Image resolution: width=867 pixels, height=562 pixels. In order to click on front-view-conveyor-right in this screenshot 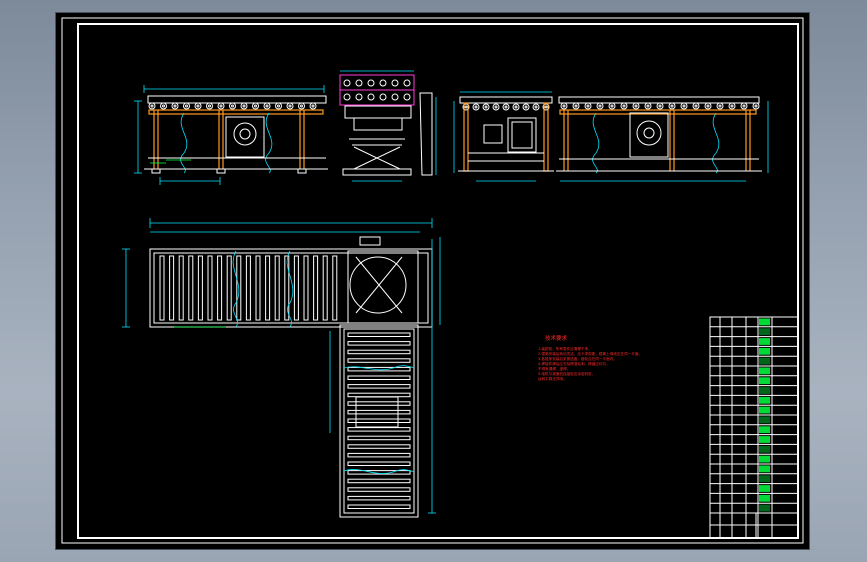, I will do `click(662, 139)`.